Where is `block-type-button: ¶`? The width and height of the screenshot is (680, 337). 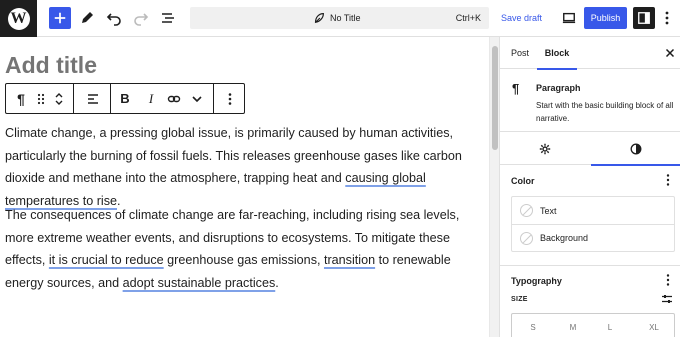
block-type-button: ¶ is located at coordinates (21, 98).